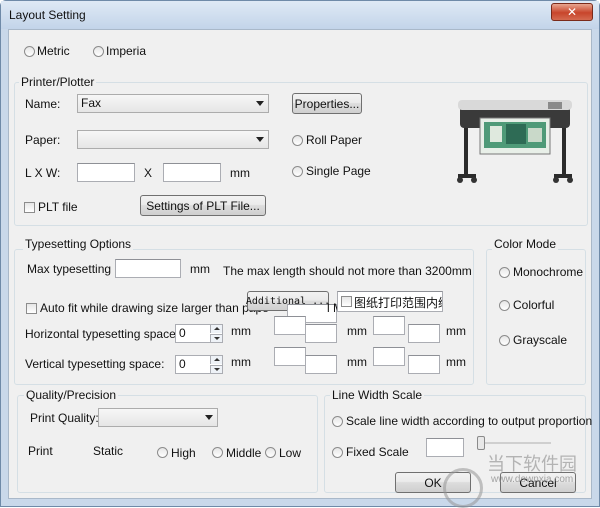 This screenshot has height=508, width=600. I want to click on plotter-image, so click(515, 141).